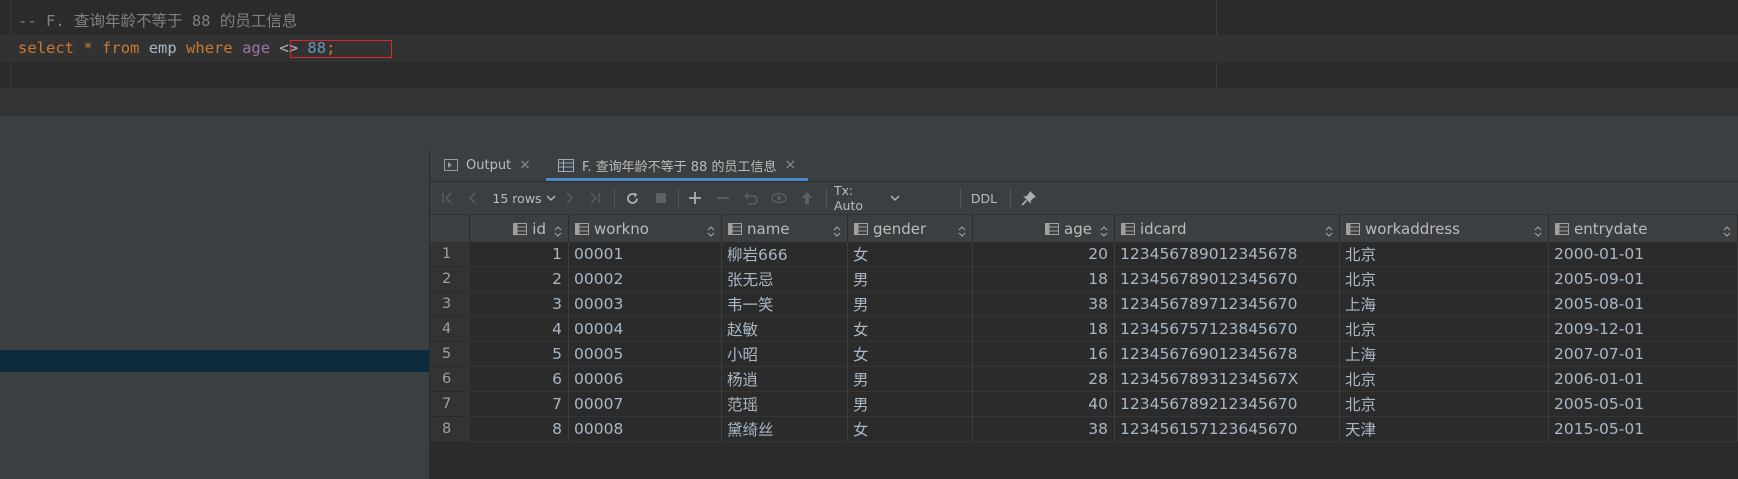 This screenshot has height=479, width=1738. I want to click on column-header-entrydate: entrydate, so click(1643, 228).